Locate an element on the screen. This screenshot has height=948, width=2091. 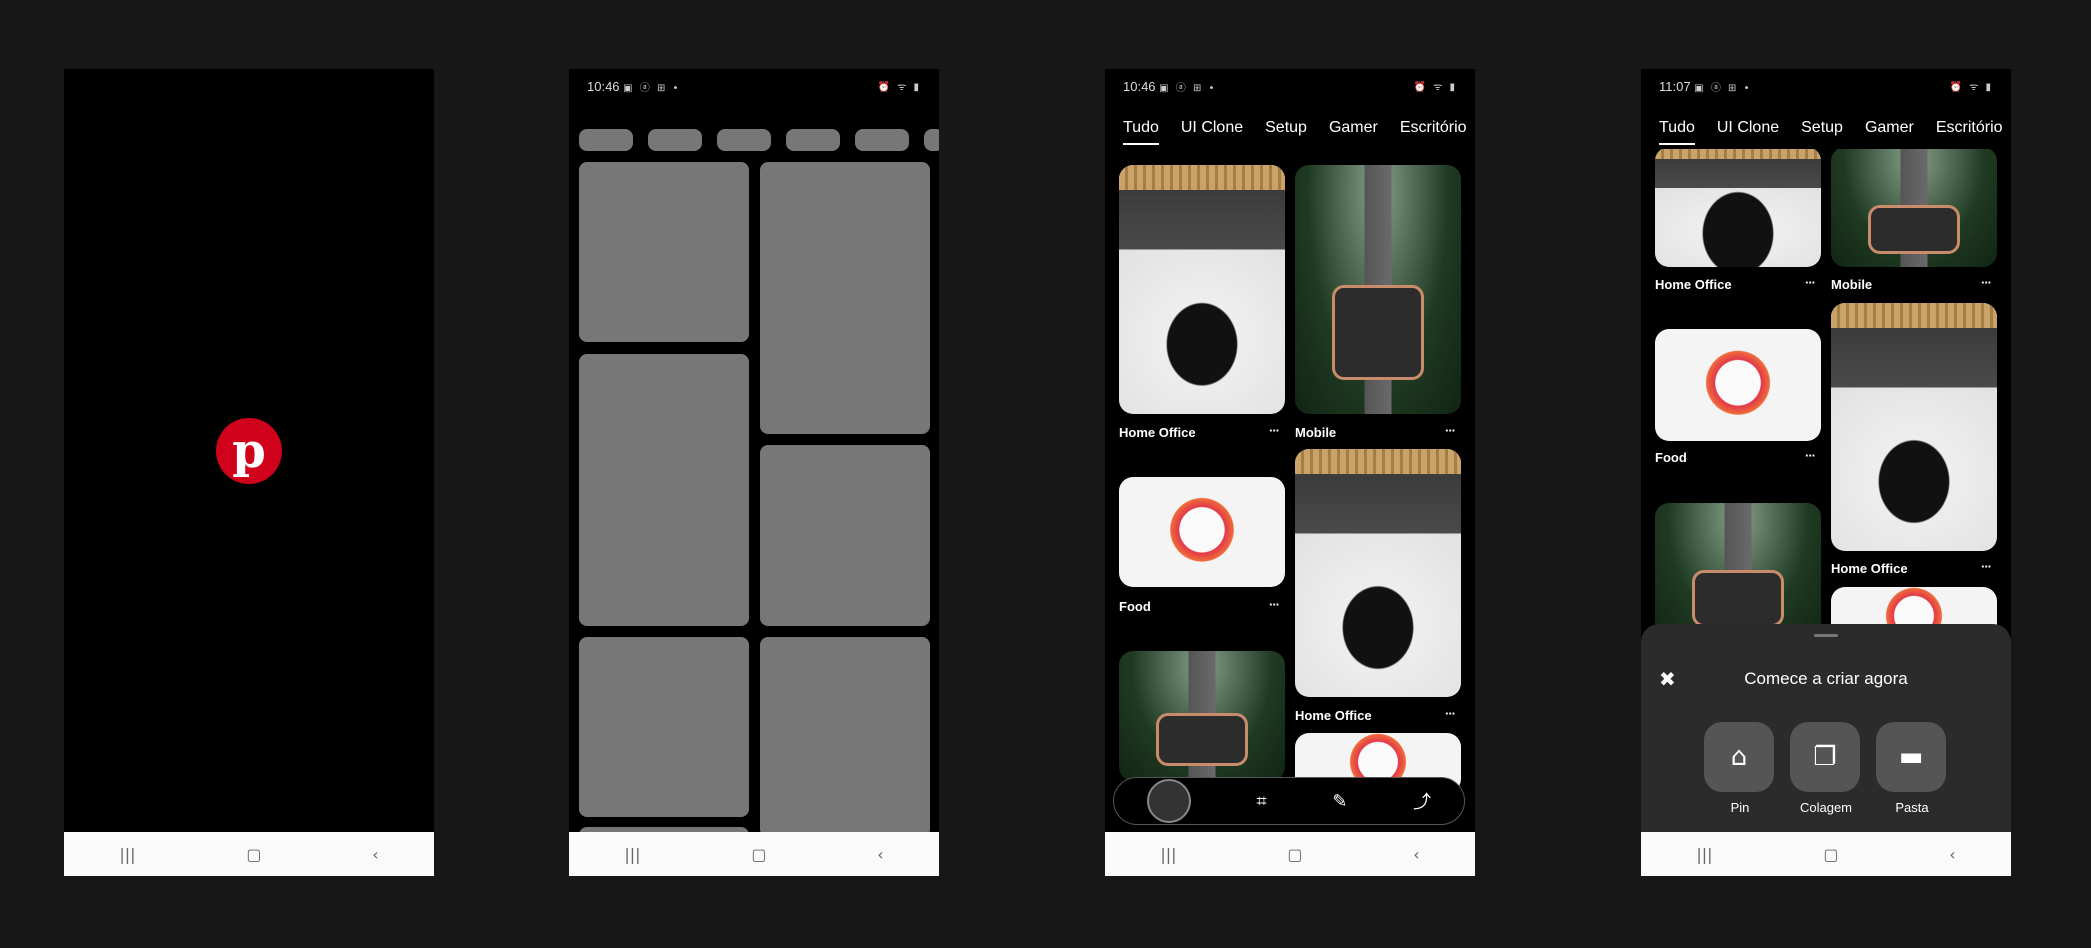
status-time: 11:07 is located at coordinates (1675, 86).